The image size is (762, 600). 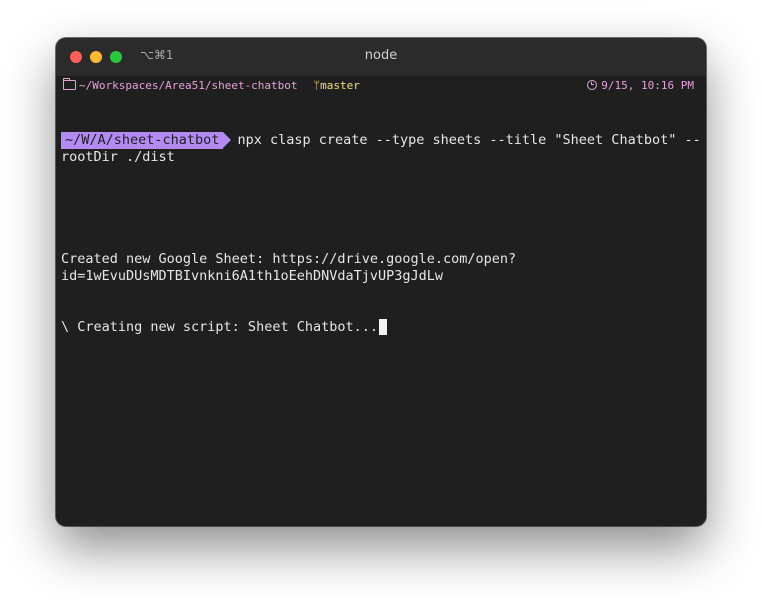 I want to click on status-left: ~/Workspaces/Area51/sheet-chatbot ᛘmaster, so click(x=211, y=85).